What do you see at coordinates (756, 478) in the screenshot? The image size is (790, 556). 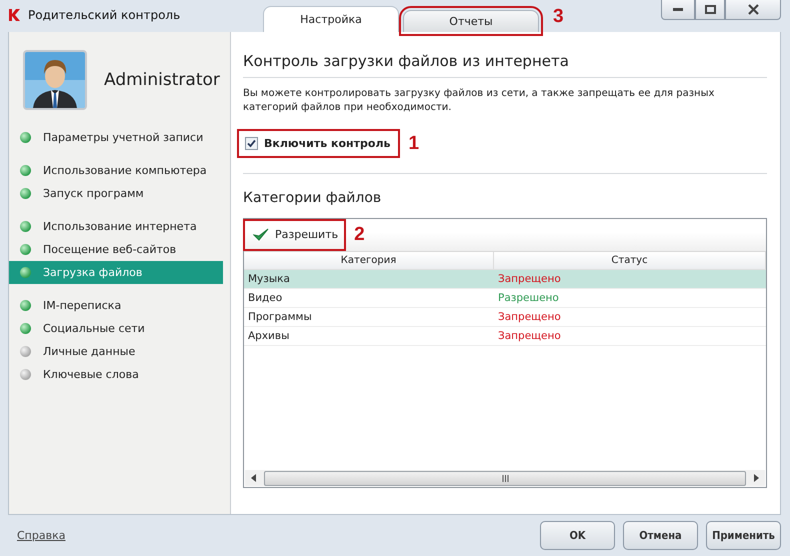 I see `scroll-right-icon` at bounding box center [756, 478].